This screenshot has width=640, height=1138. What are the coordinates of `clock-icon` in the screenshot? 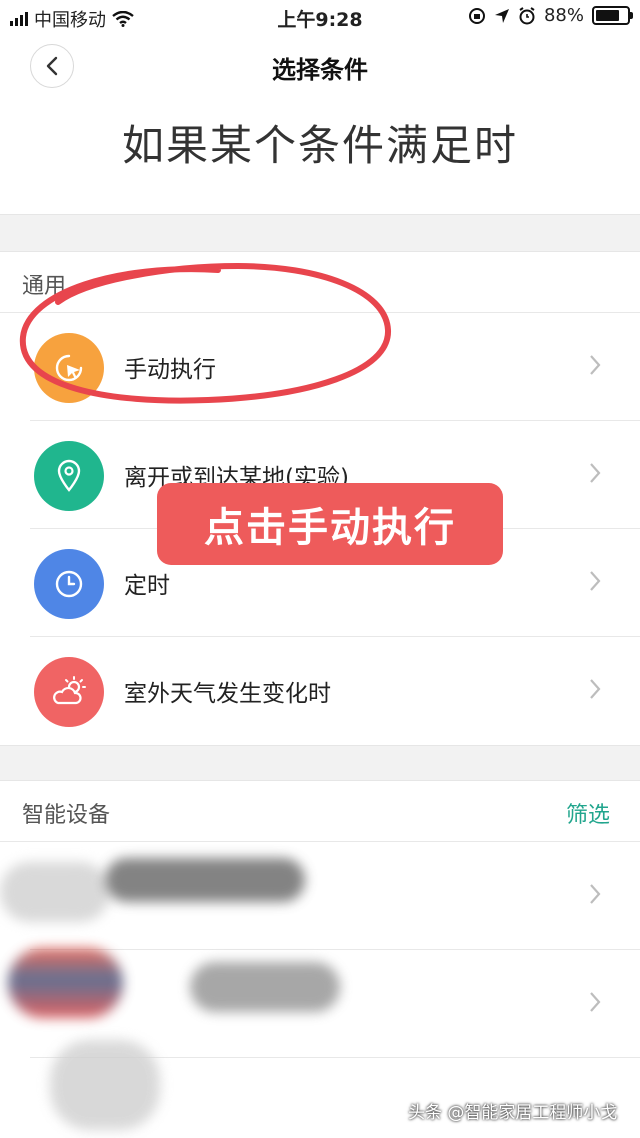 It's located at (69, 584).